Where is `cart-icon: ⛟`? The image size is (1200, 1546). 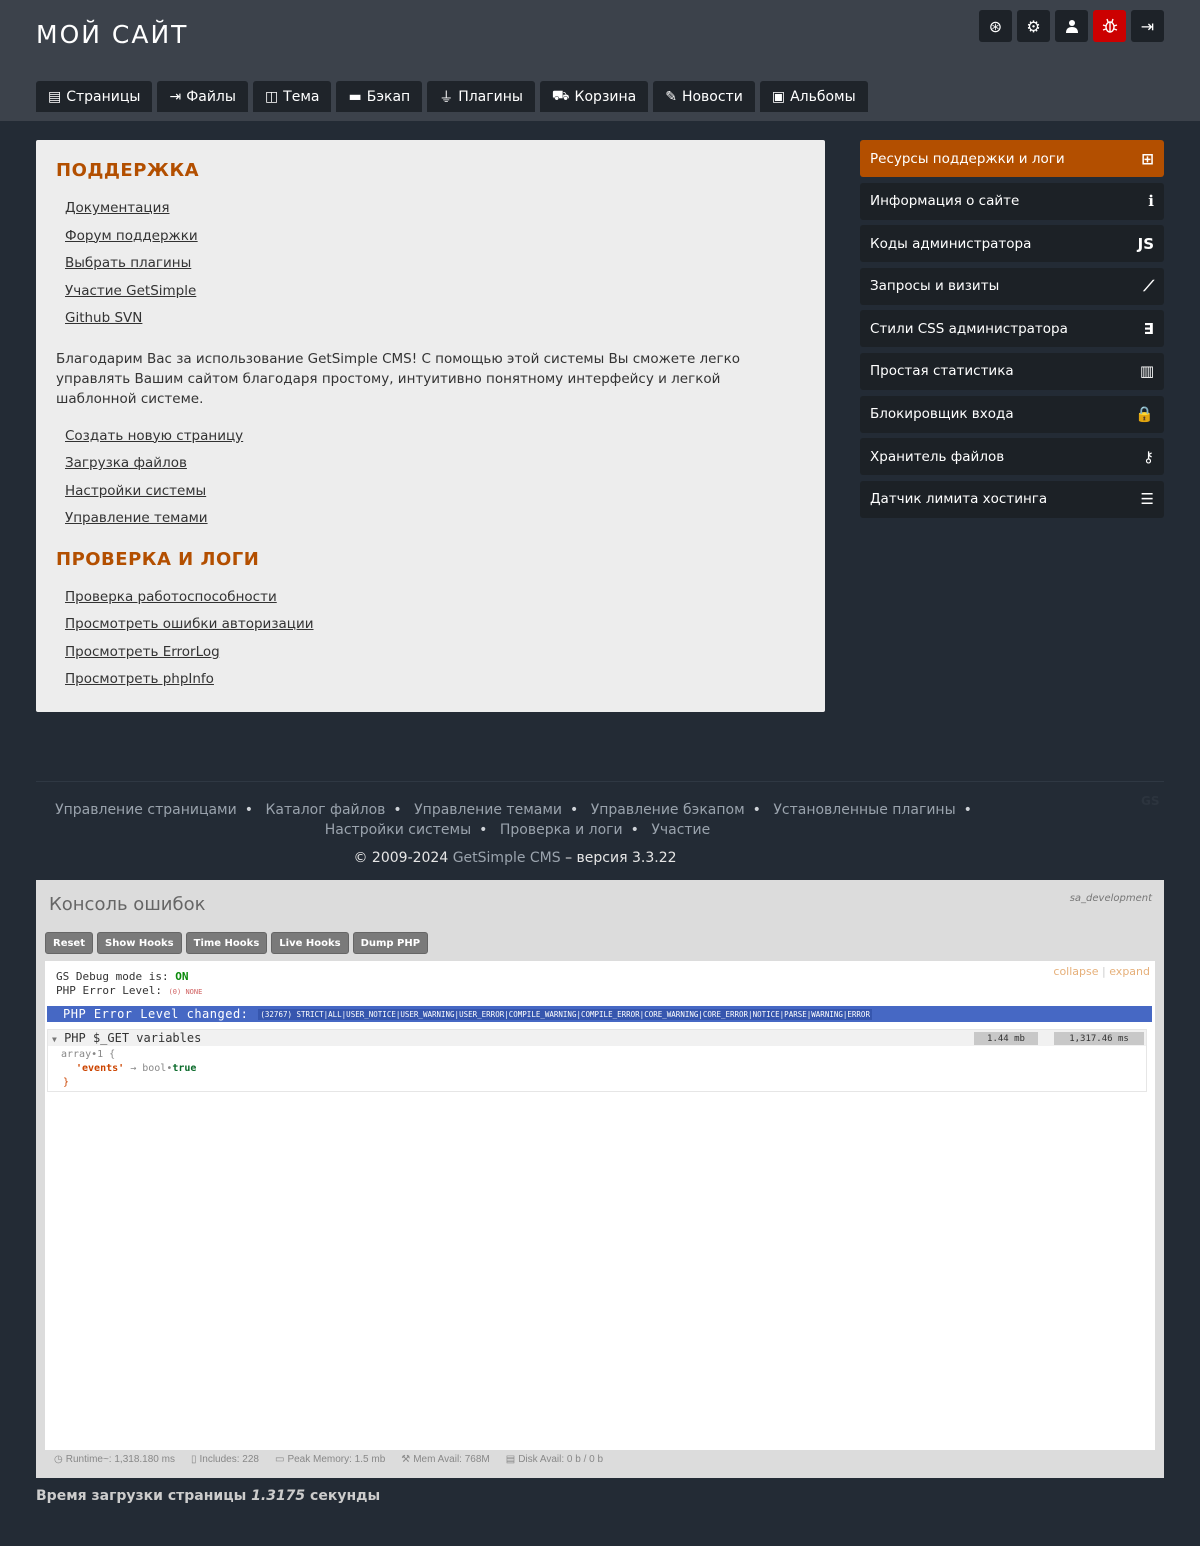 cart-icon: ⛟ is located at coordinates (560, 95).